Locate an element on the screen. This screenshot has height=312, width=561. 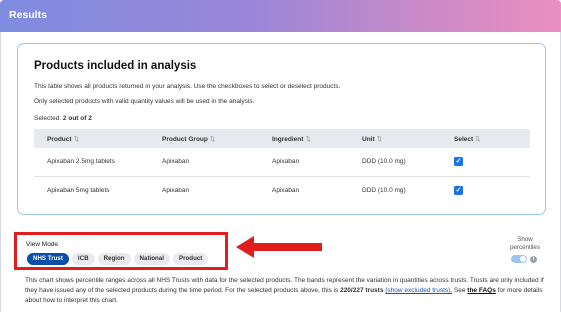
view-mode-icb-button: ICB is located at coordinates (83, 259).